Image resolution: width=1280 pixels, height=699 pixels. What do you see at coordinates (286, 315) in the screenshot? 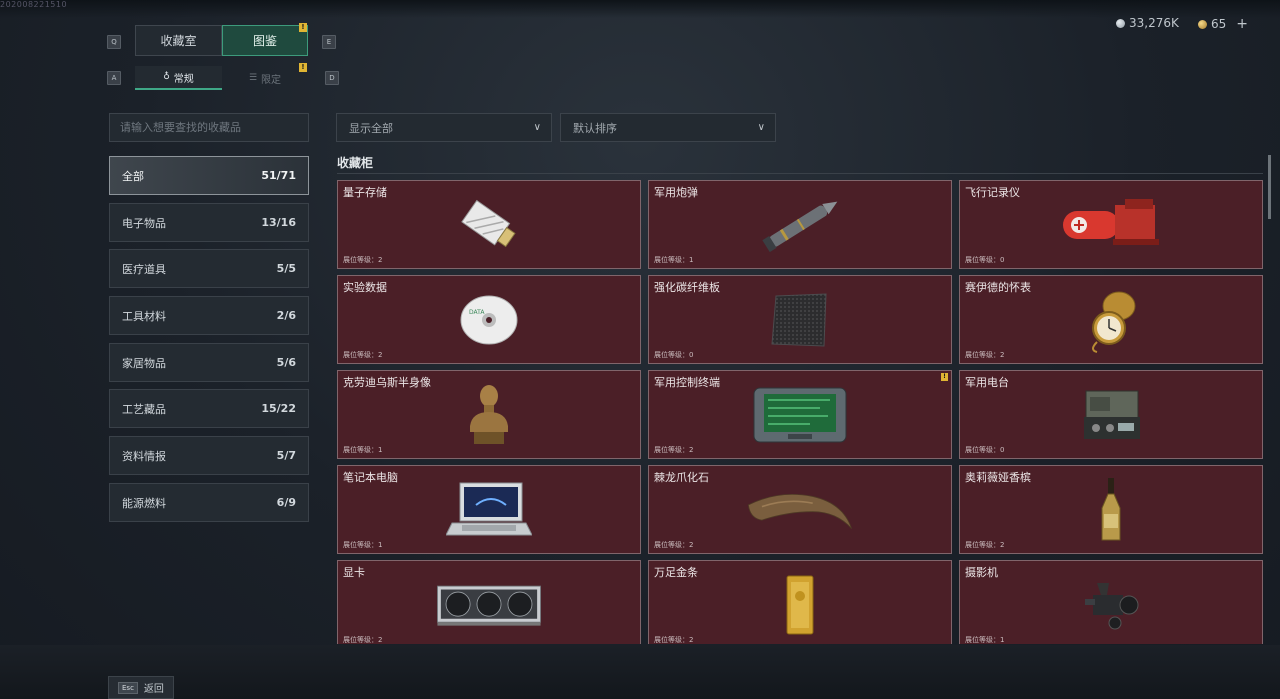
I see `category-count: 2/6` at bounding box center [286, 315].